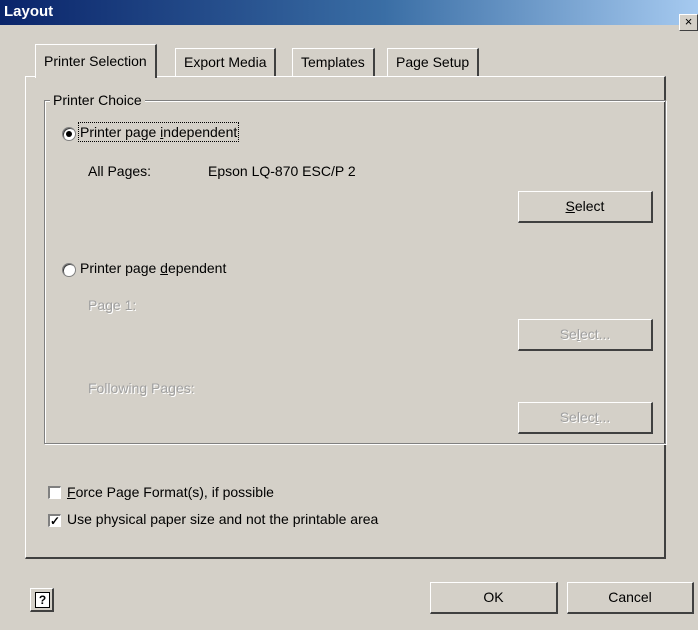  I want to click on tab-label: Templates, so click(333, 62).